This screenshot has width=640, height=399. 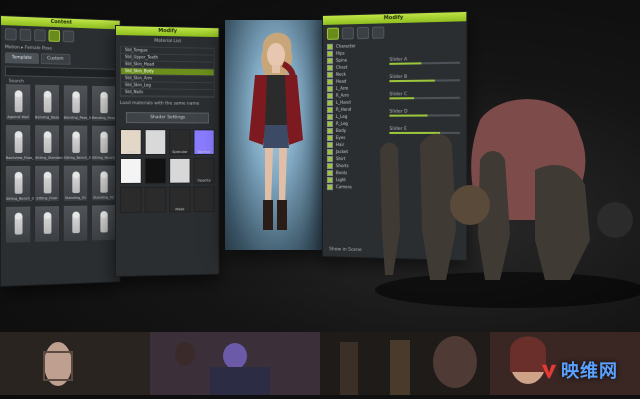 What do you see at coordinates (203, 171) in the screenshot?
I see `texture-slot: Opacity` at bounding box center [203, 171].